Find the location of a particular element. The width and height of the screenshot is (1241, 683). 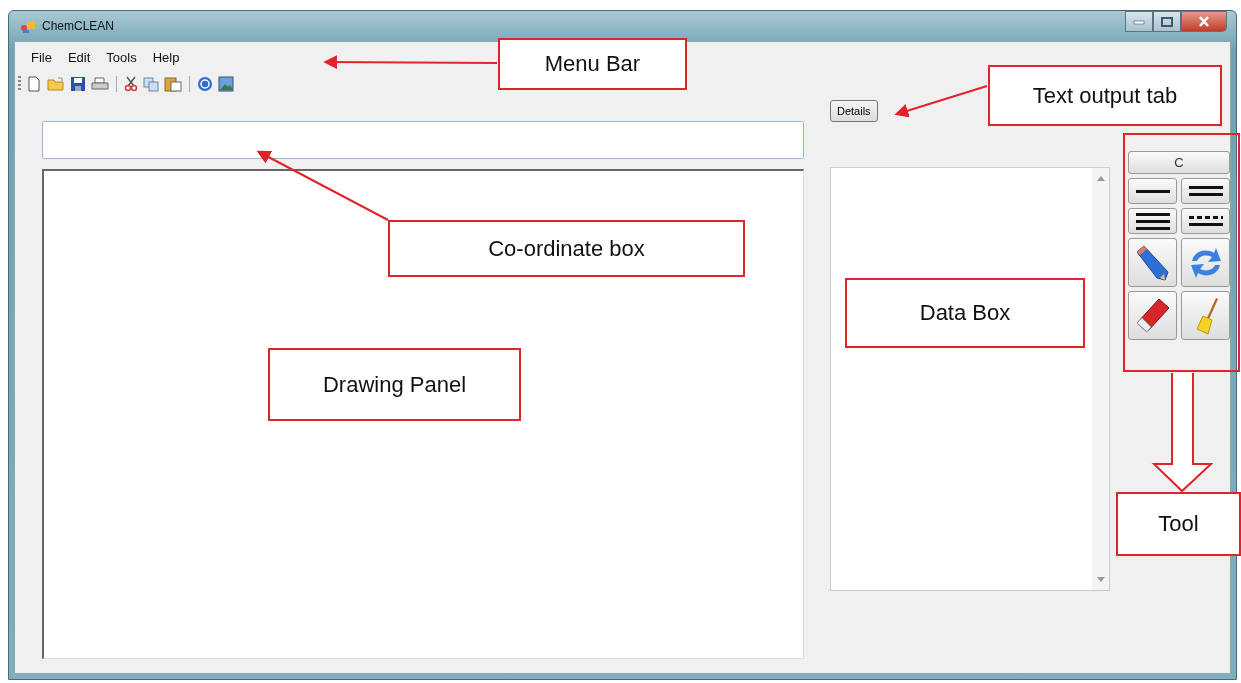

close-button is located at coordinates (1204, 21).